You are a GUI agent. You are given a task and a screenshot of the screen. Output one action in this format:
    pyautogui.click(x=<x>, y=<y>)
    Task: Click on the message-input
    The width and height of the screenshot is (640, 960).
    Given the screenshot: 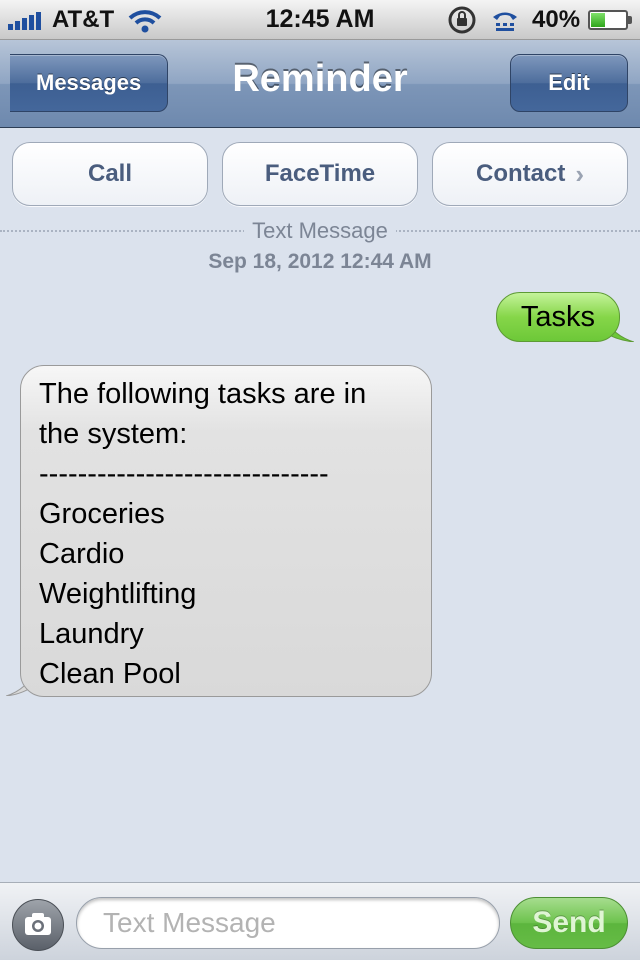 What is the action you would take?
    pyautogui.click(x=288, y=923)
    